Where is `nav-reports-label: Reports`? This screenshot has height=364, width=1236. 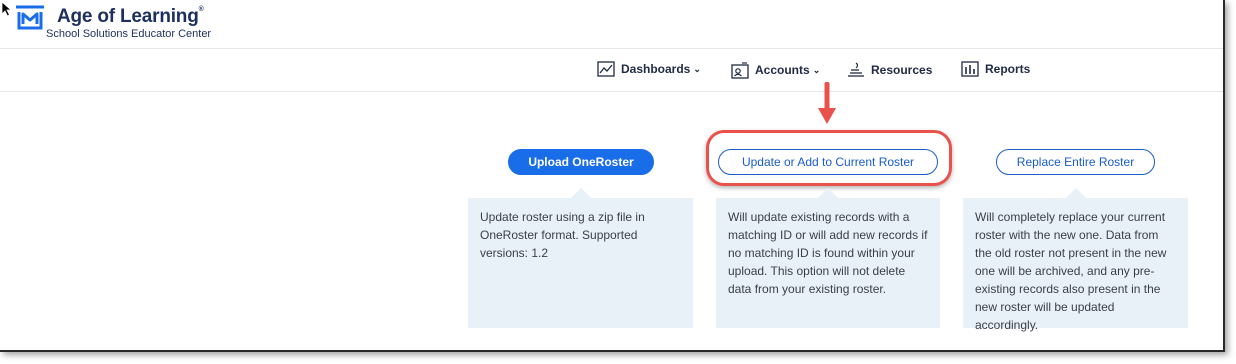 nav-reports-label: Reports is located at coordinates (1008, 69).